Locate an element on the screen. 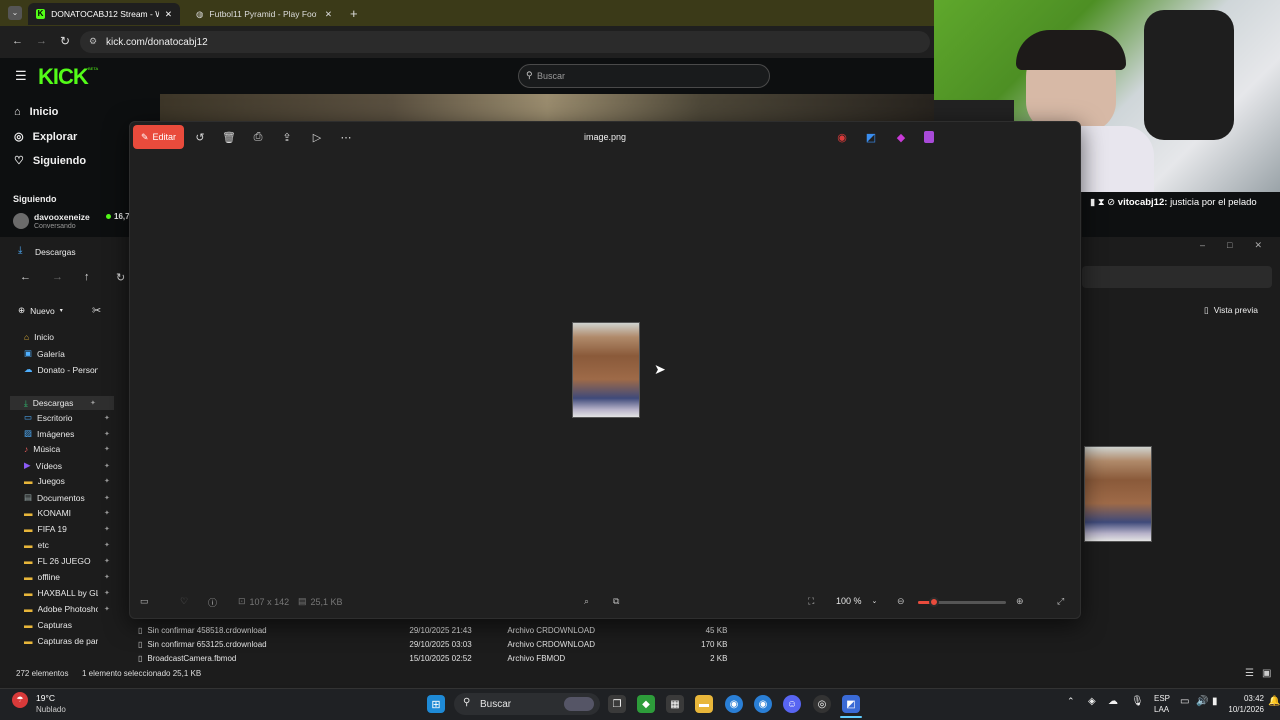  calculator-icon: ▦ is located at coordinates (675, 704).